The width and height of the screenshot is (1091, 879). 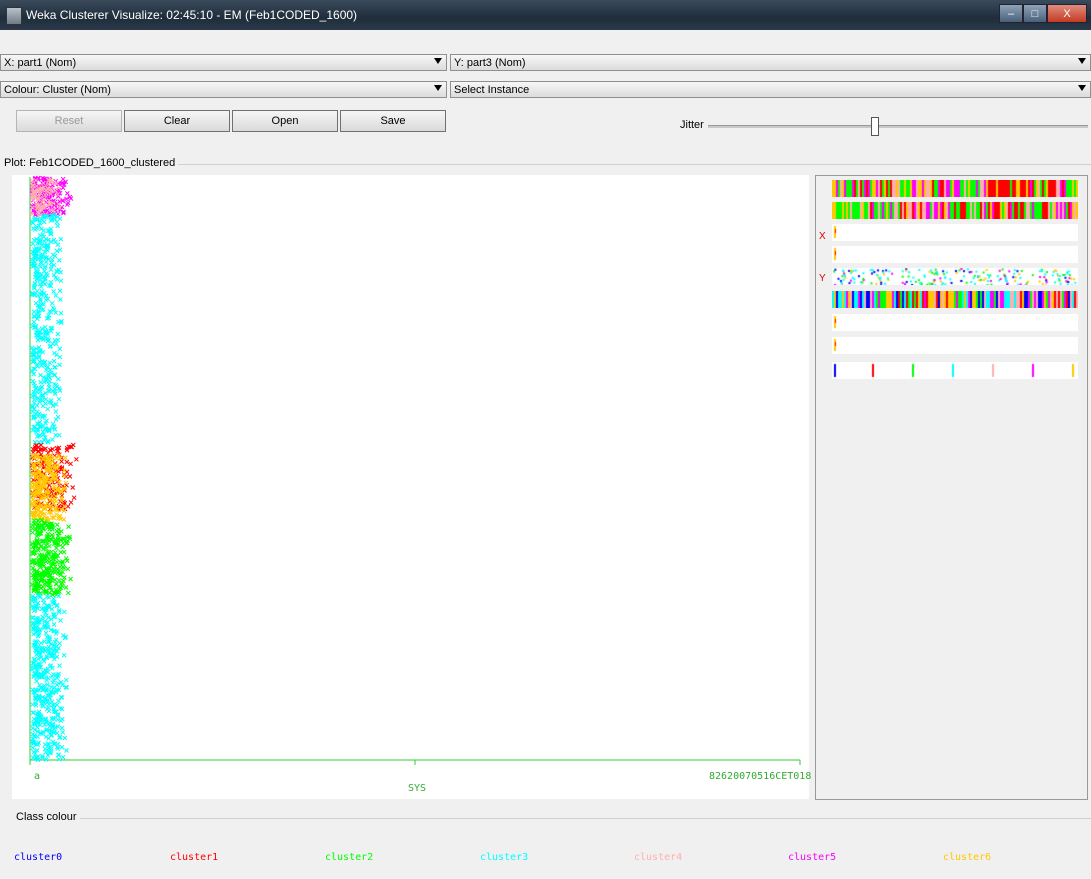 I want to click on open-button: Open, so click(x=285, y=121).